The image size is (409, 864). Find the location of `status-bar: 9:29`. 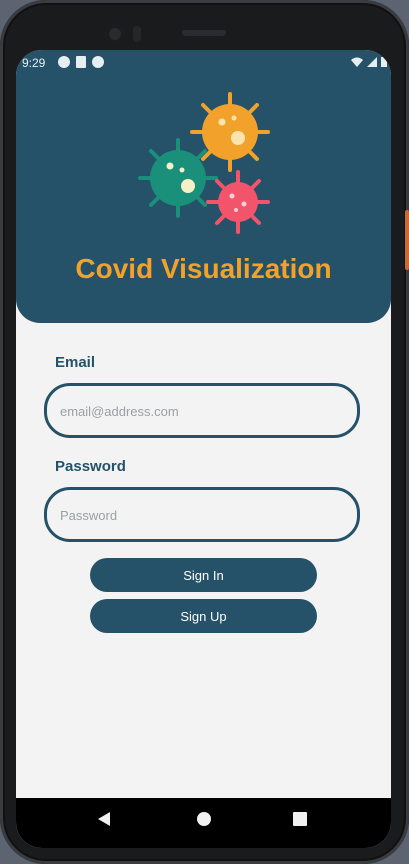

status-bar: 9:29 is located at coordinates (203, 63).